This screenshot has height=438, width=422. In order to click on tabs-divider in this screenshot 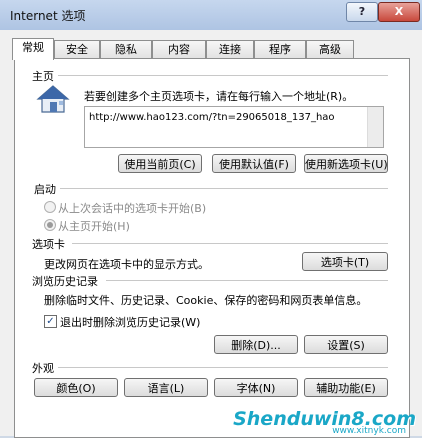, I will do `click(230, 243)`.